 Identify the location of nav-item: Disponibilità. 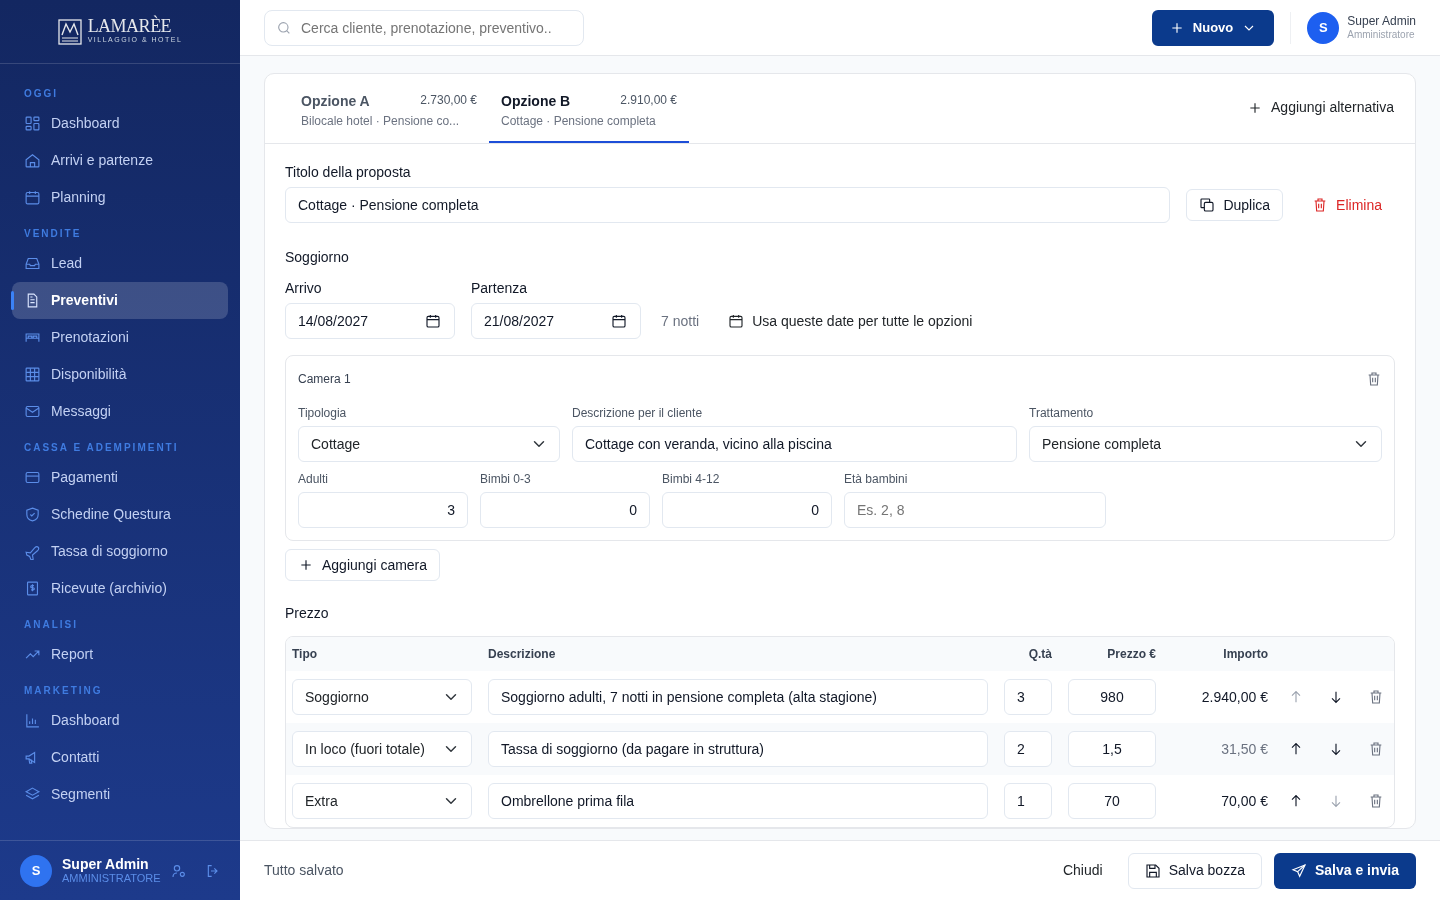
(120, 374).